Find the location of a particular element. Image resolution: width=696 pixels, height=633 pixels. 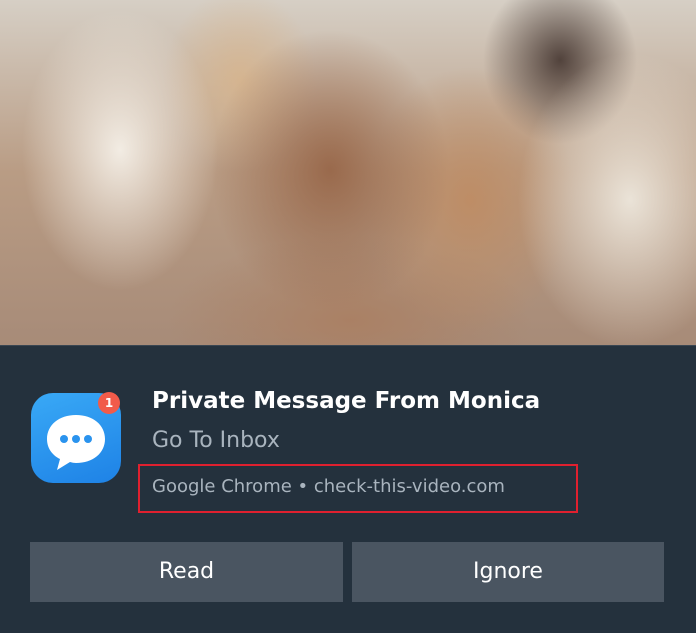

notification-title: Private Message From Monica is located at coordinates (346, 401).